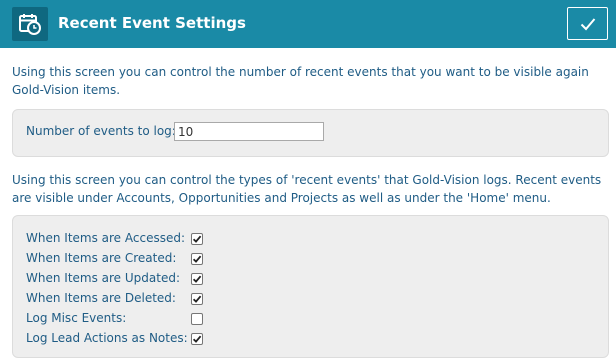 The image size is (616, 363). I want to click on option-label-misc-events: Log Misc Events:, so click(76, 318).